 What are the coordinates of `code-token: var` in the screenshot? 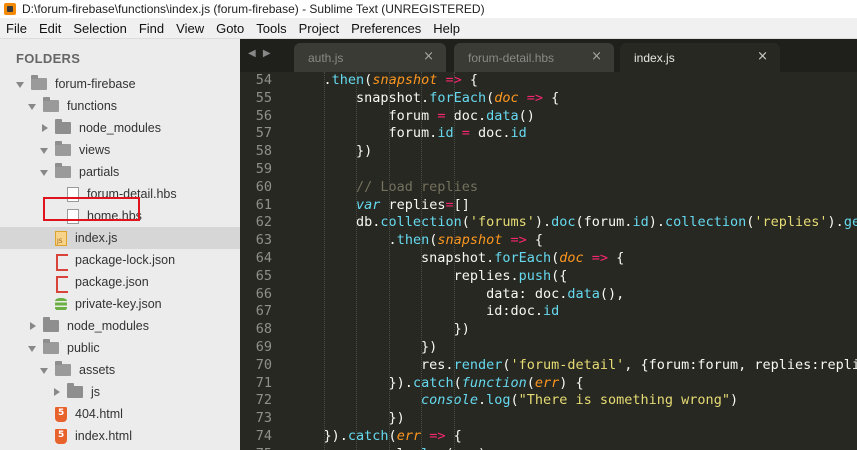 It's located at (368, 204).